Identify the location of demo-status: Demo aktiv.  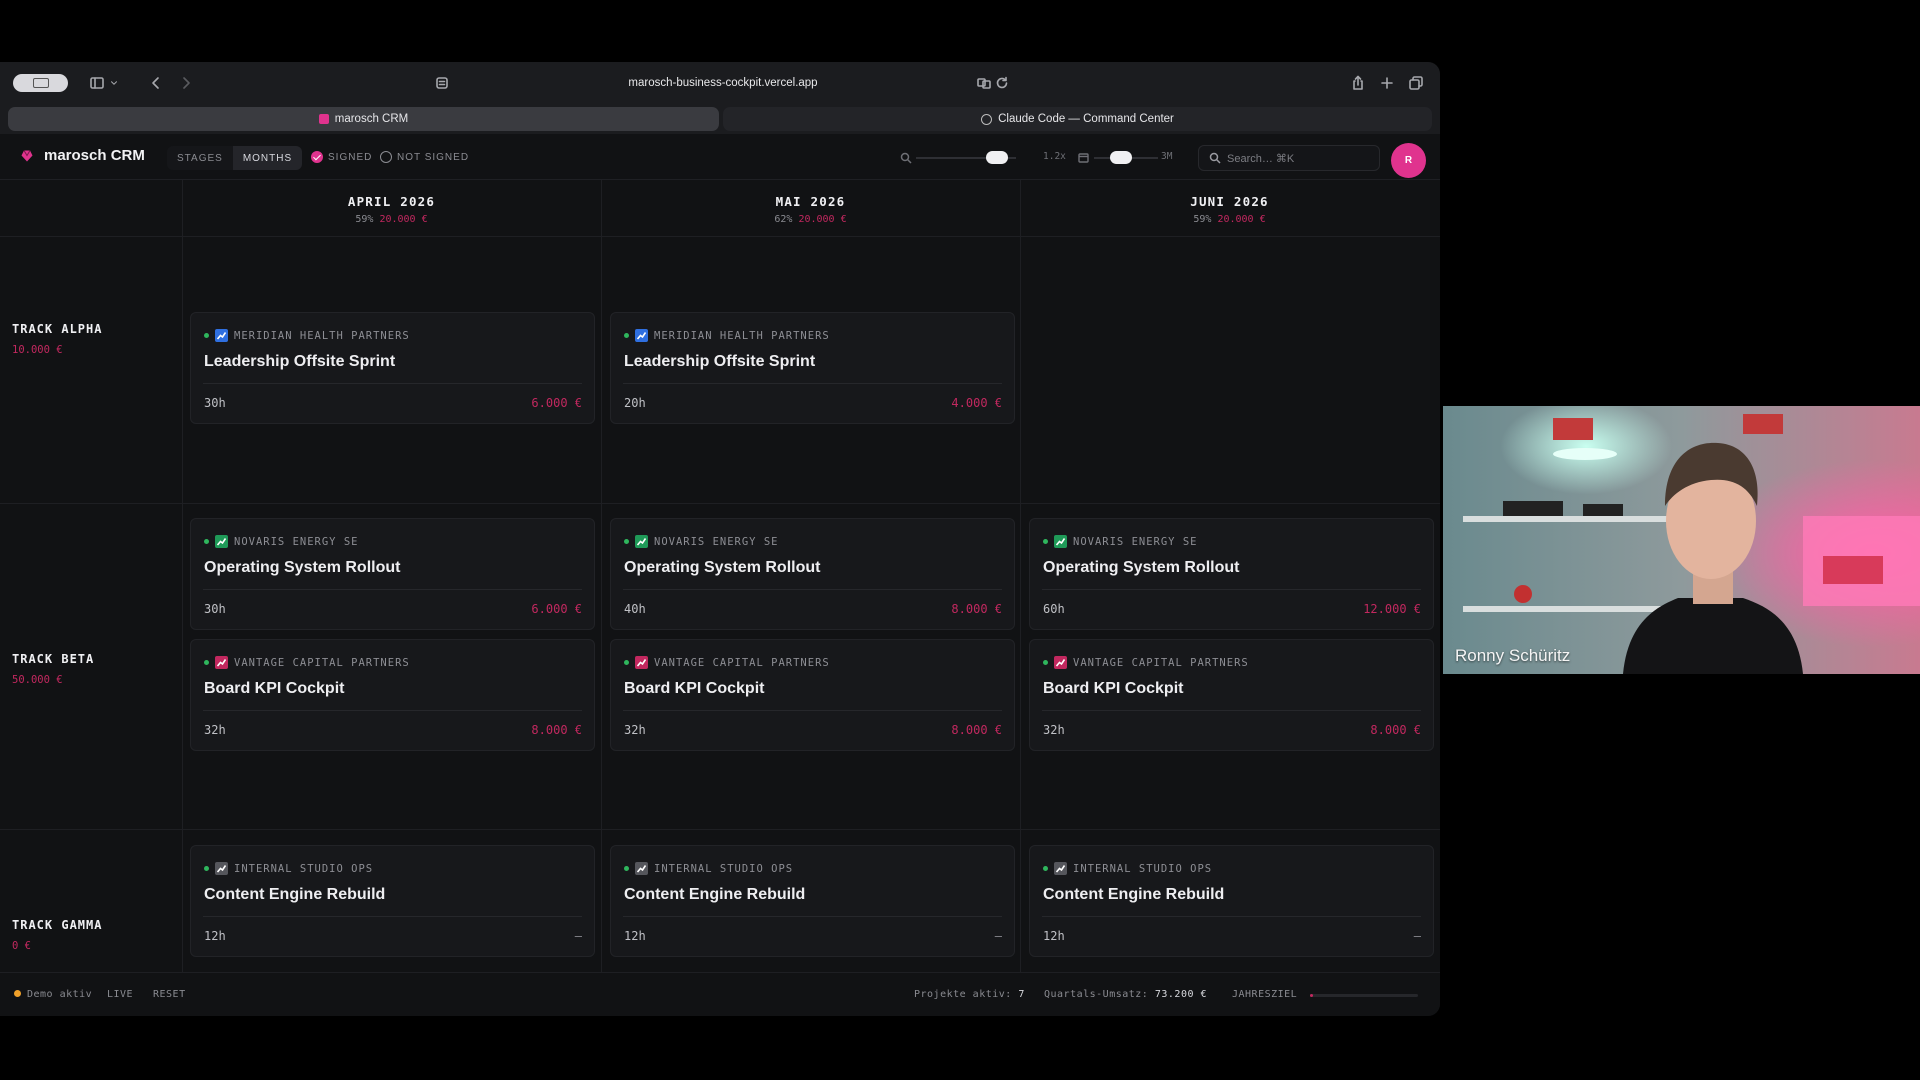
(53, 994).